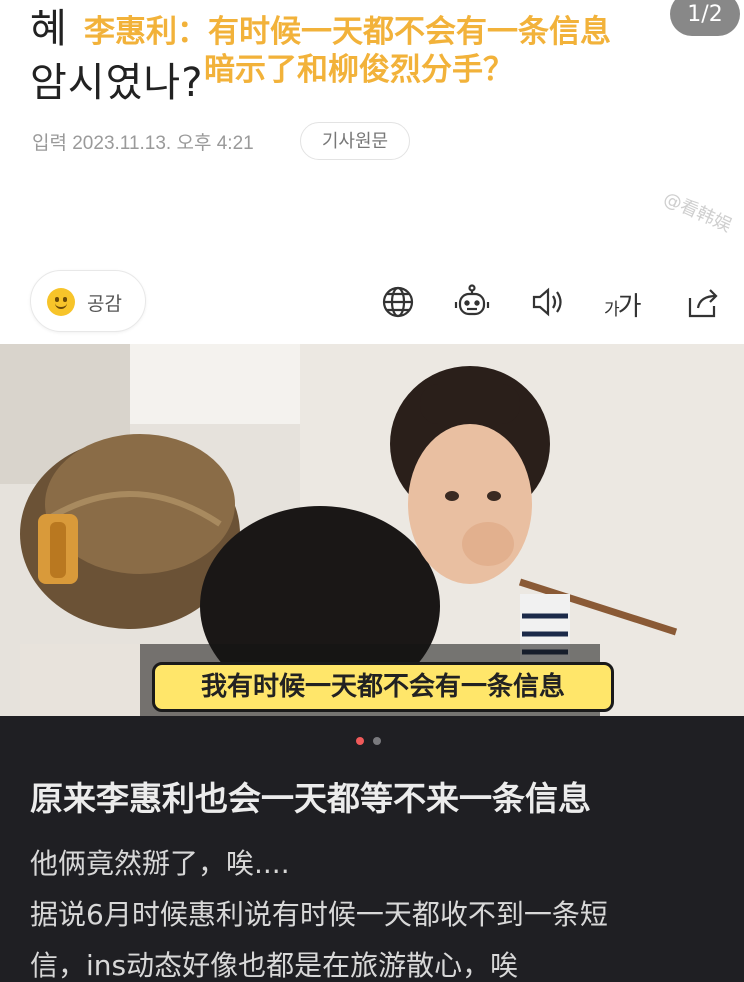  Describe the element at coordinates (104, 304) in the screenshot. I see `empathy-label: 공감` at that location.